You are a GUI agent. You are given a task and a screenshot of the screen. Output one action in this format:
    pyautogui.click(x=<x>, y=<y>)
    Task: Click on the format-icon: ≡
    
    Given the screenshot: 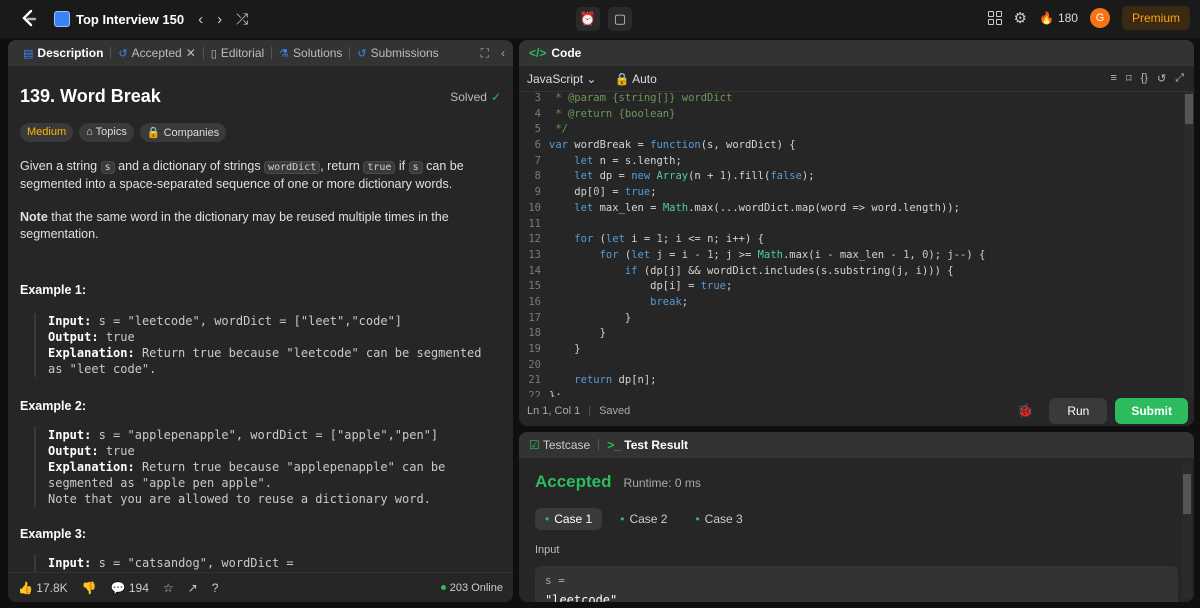 What is the action you would take?
    pyautogui.click(x=1114, y=78)
    